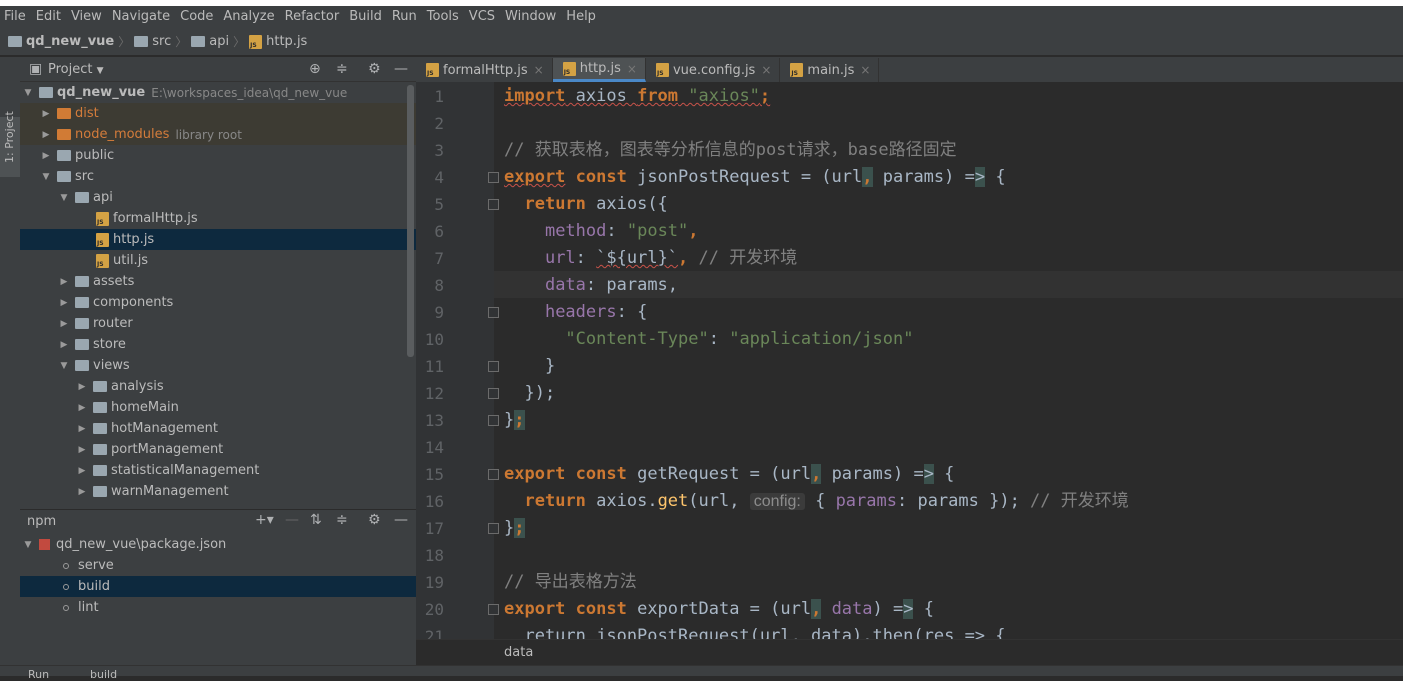  What do you see at coordinates (196, 17) in the screenshot?
I see `menu-code: Code` at bounding box center [196, 17].